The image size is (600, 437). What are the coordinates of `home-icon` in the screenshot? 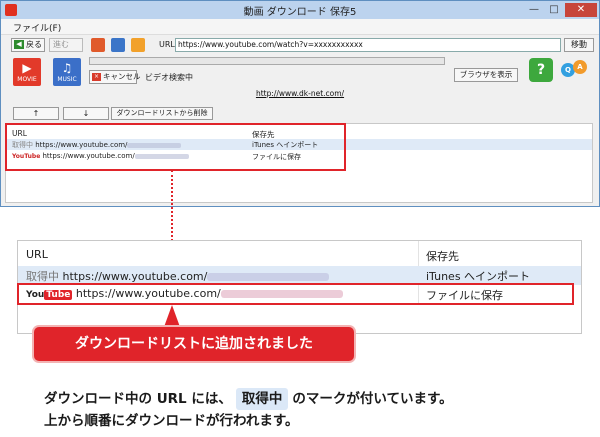 It's located at (138, 45).